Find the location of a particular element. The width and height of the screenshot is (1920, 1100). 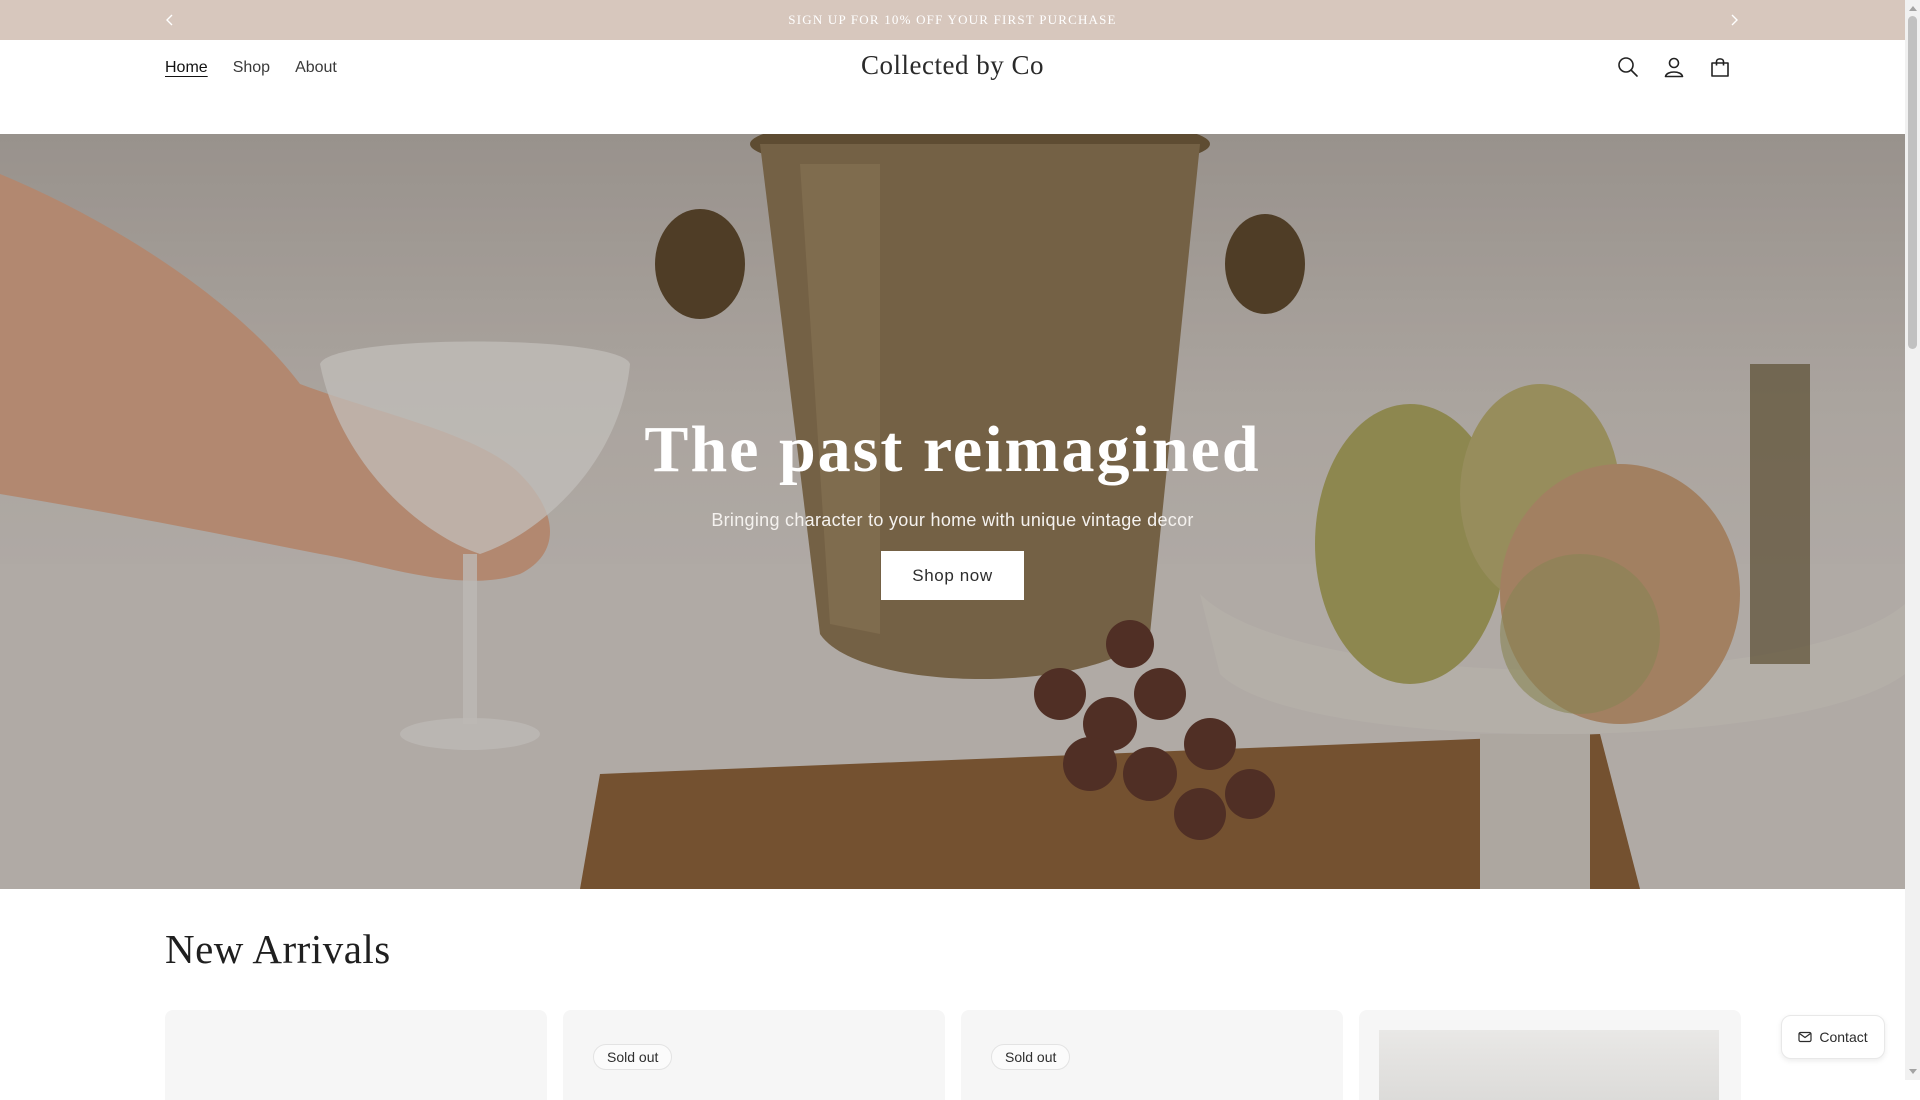

announcement-text: SIGN UP FOR 10% OFF YOUR FIRST PURCHASE is located at coordinates (952, 20).